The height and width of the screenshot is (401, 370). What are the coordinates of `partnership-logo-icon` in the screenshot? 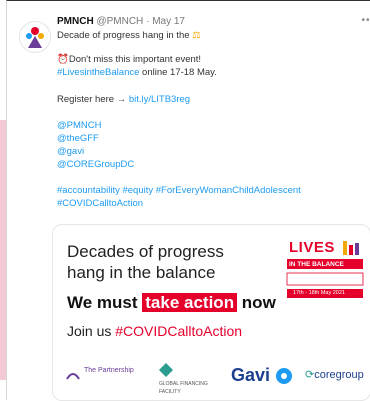 It's located at (73, 376).